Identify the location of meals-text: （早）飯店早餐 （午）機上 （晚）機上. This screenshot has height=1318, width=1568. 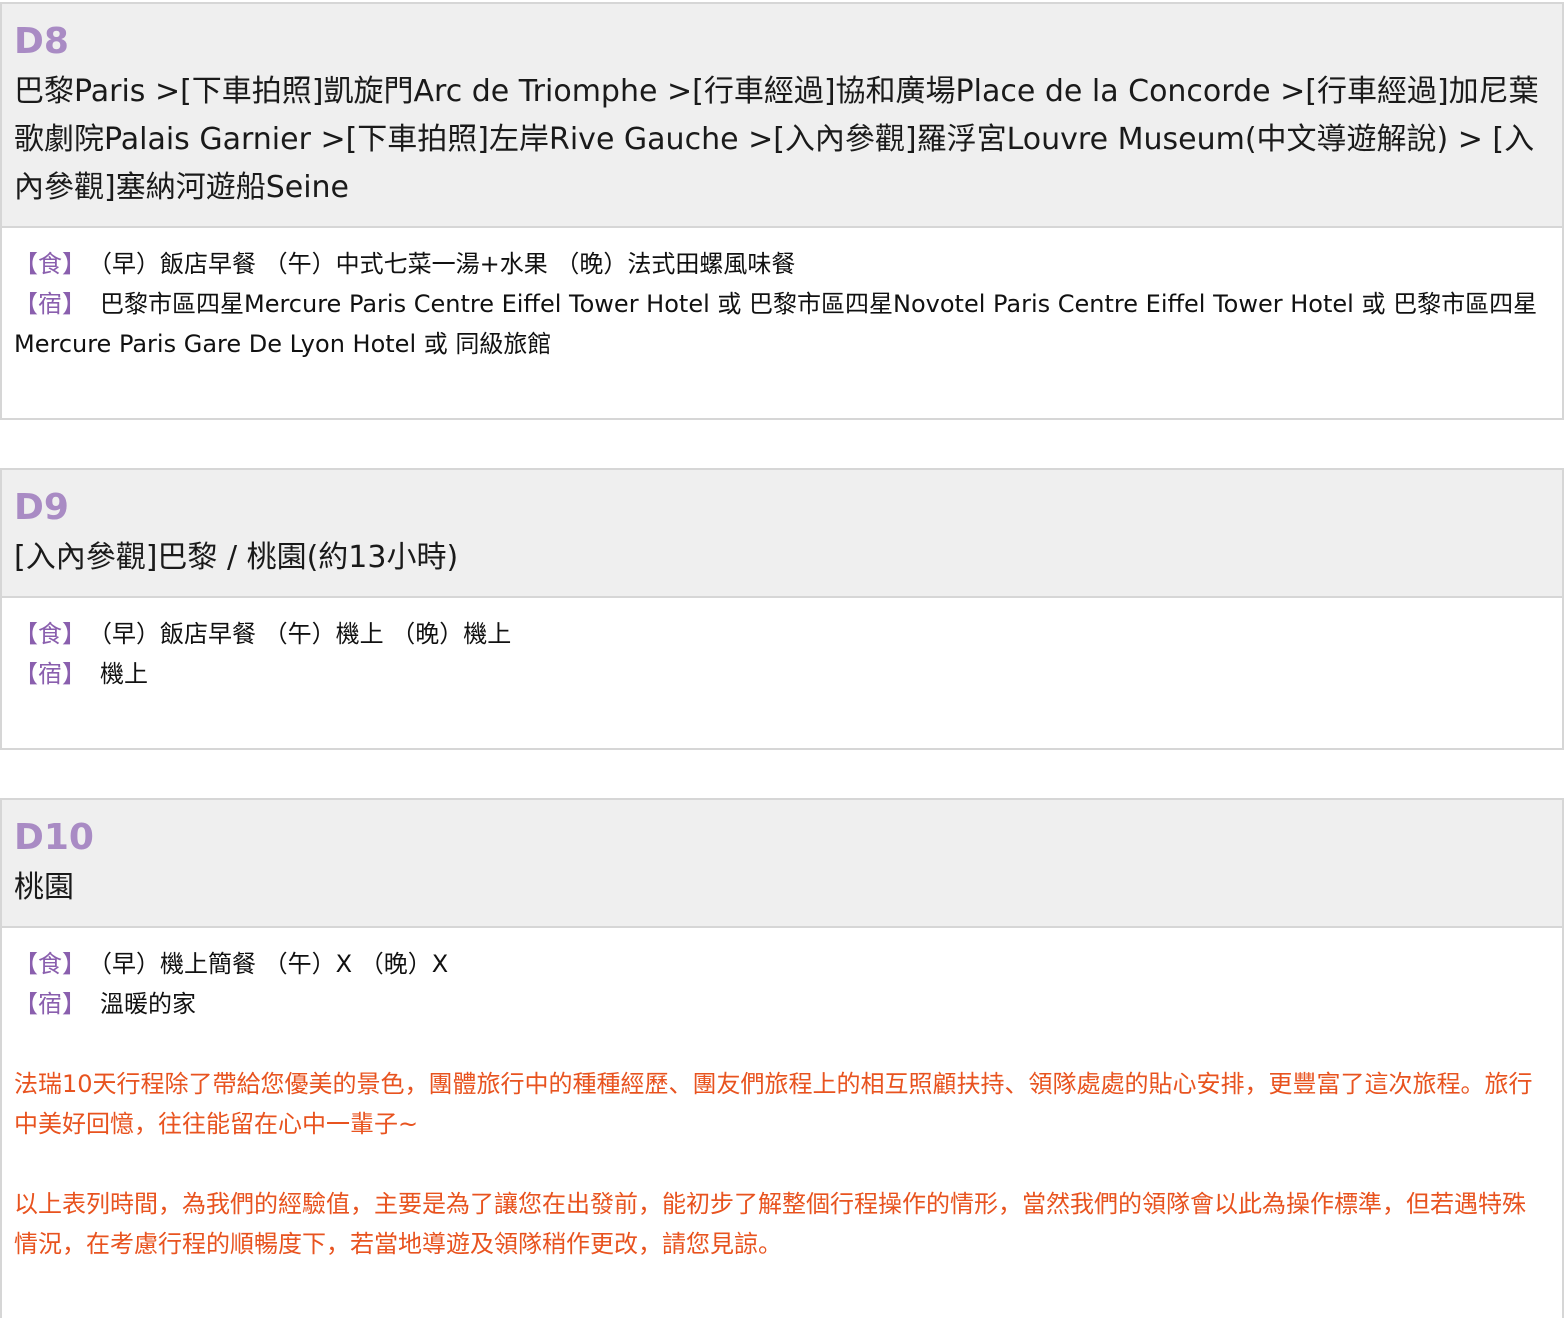
(306, 634).